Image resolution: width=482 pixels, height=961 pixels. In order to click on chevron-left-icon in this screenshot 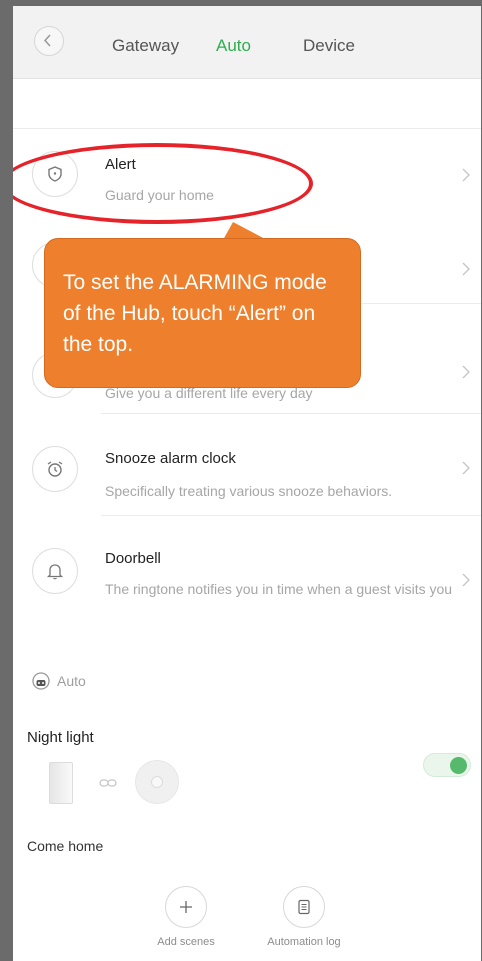, I will do `click(47, 40)`.